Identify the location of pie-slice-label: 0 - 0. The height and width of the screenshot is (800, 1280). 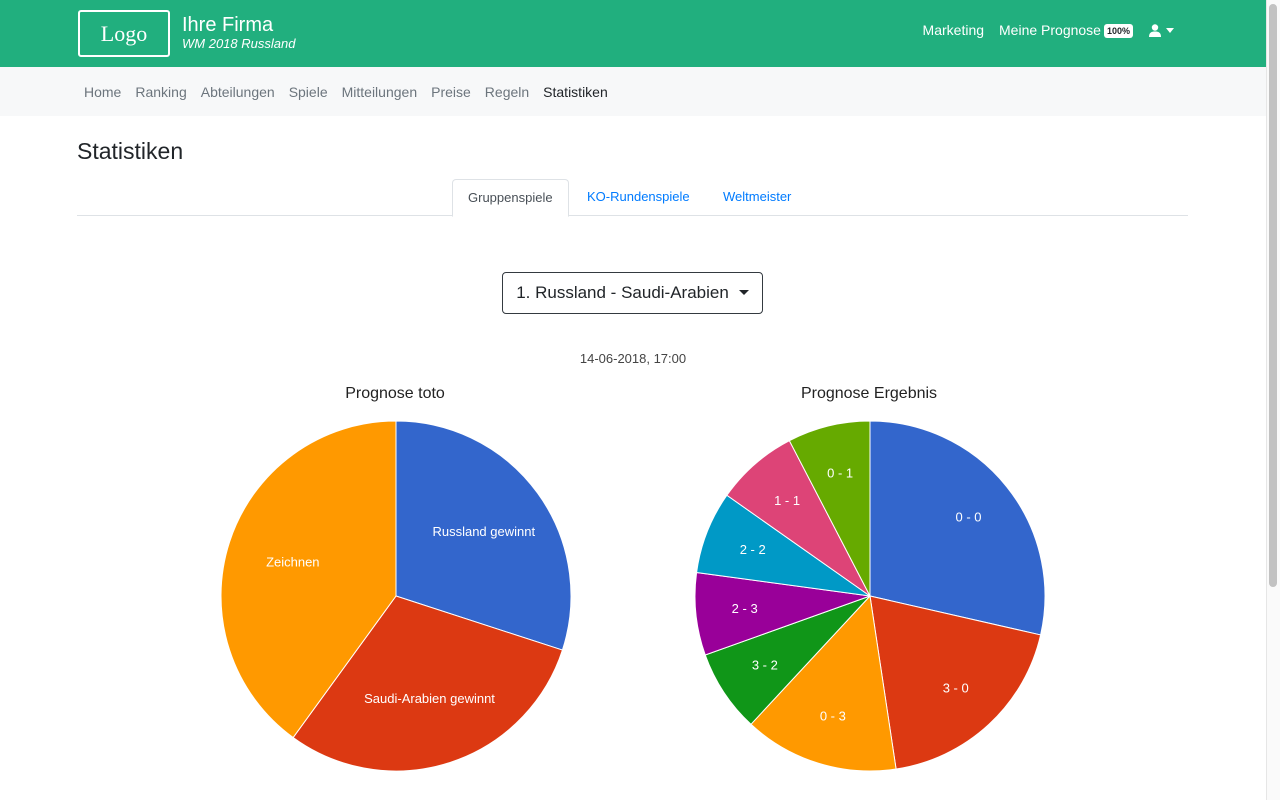
(969, 516).